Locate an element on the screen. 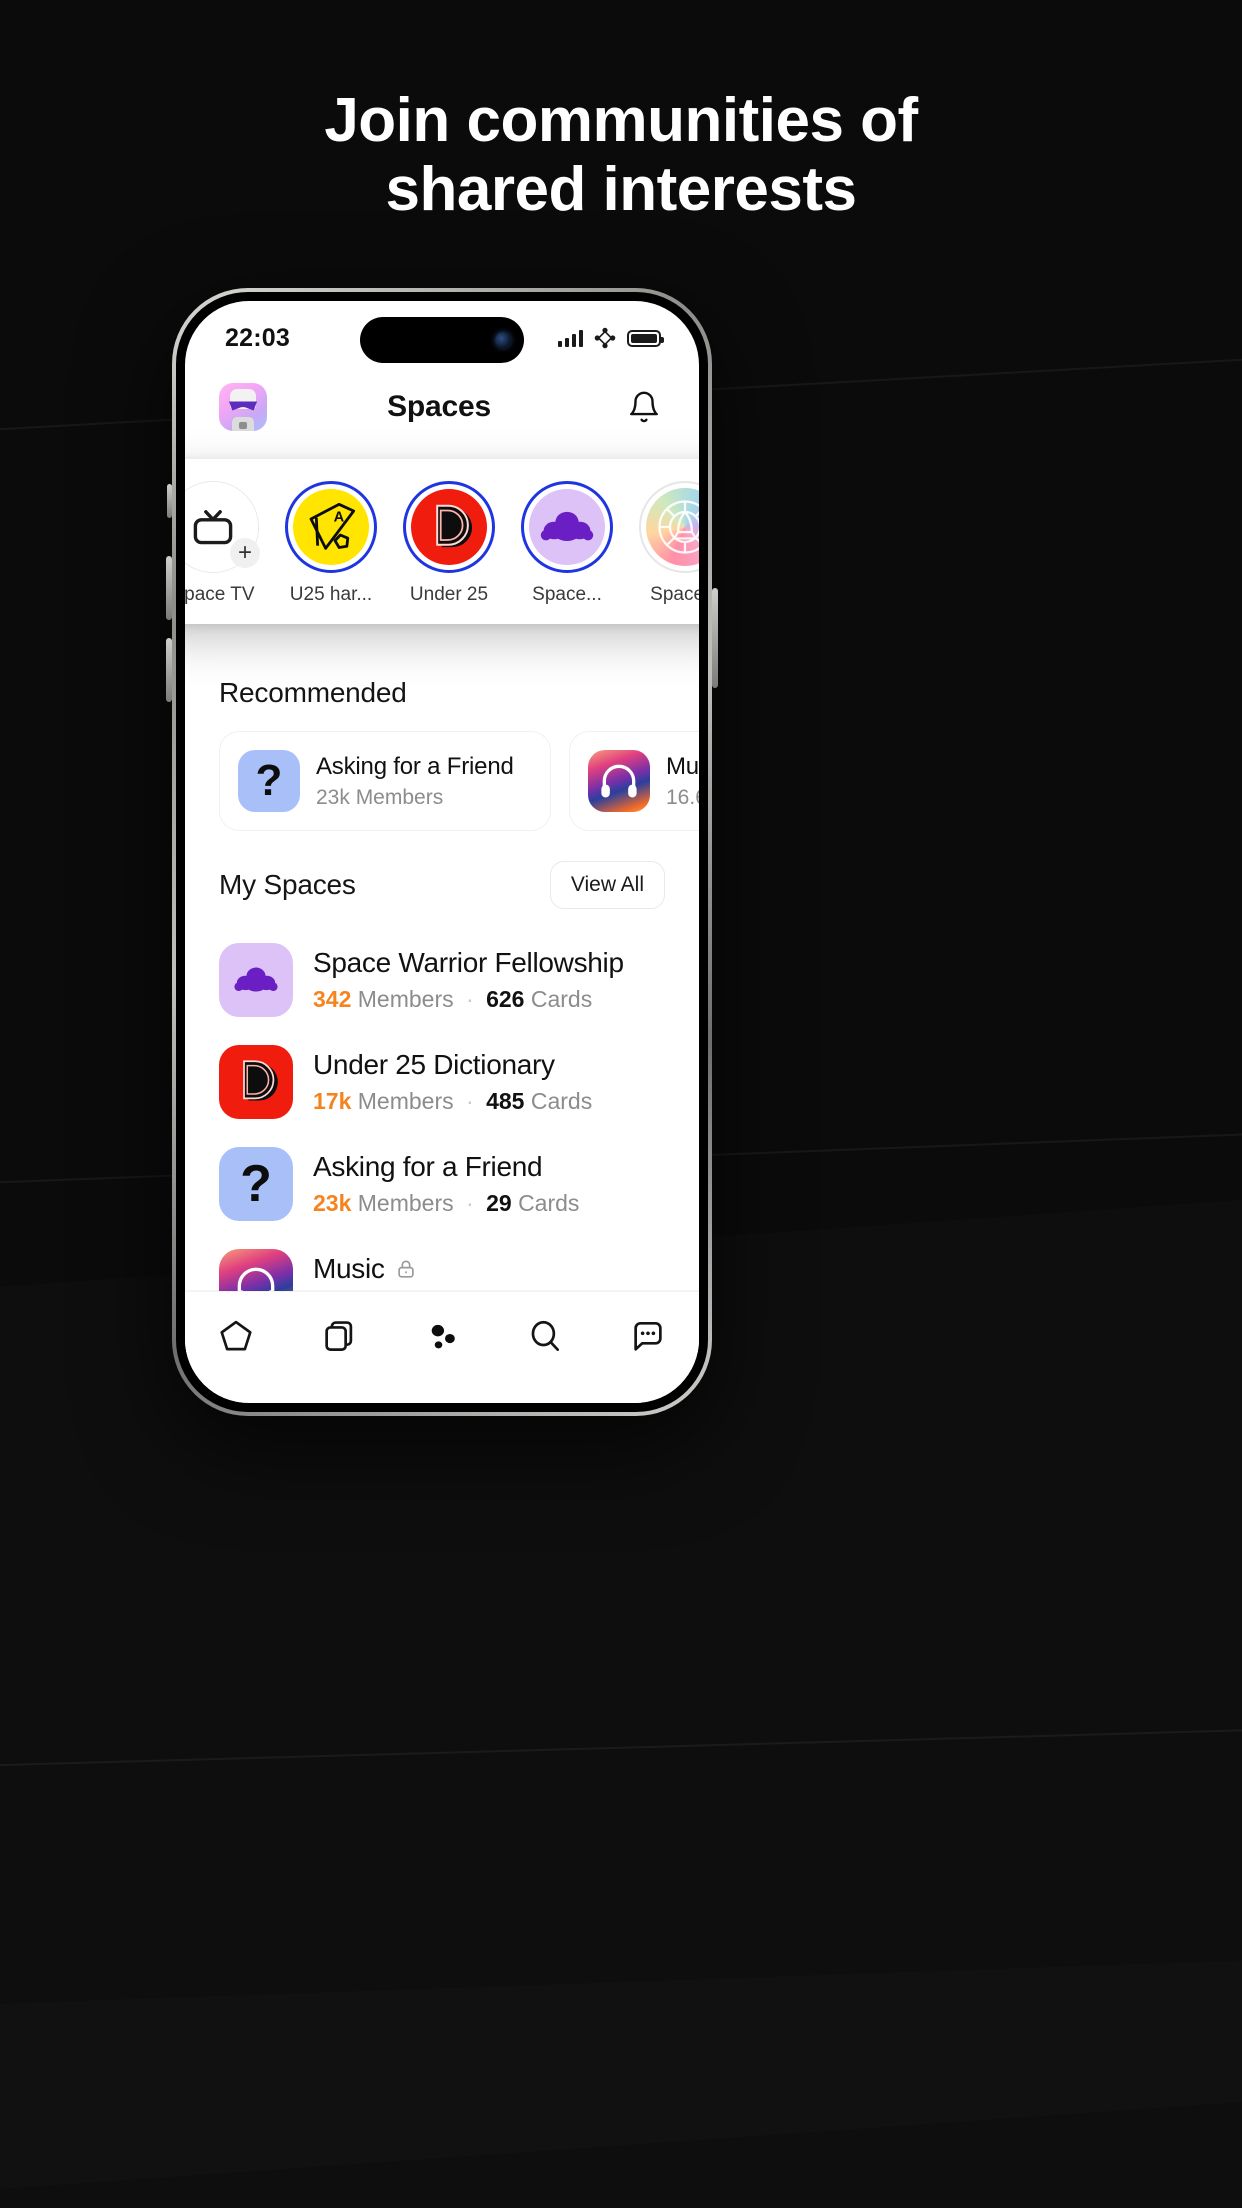  page-title: Spaces is located at coordinates (439, 406).